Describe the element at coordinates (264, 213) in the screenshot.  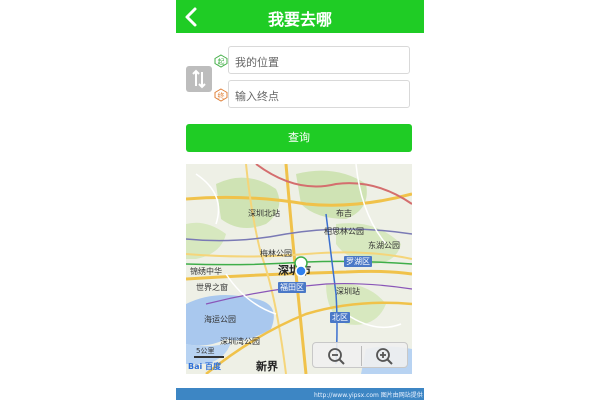
I see `map-label-shenzhen-north: 深圳北站` at that location.